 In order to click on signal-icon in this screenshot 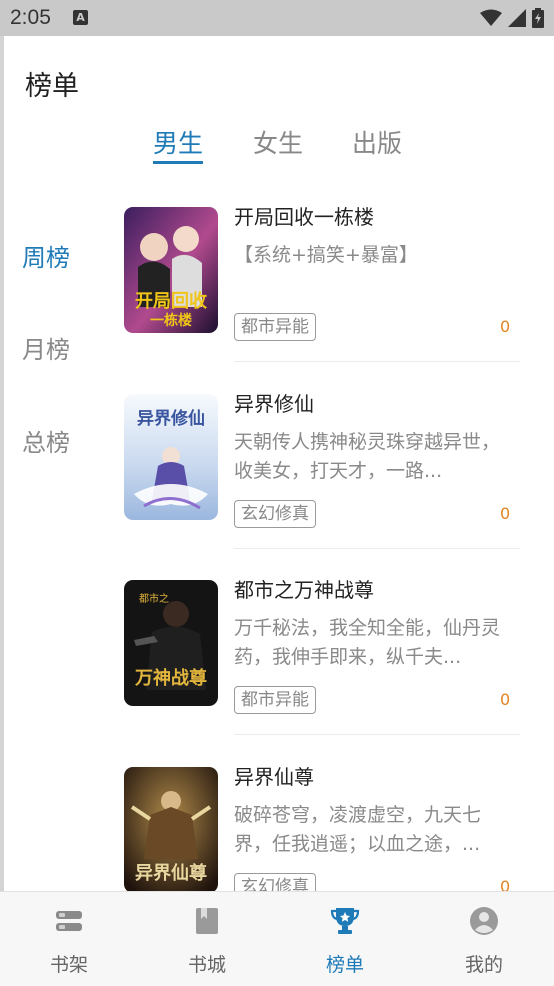, I will do `click(517, 18)`.